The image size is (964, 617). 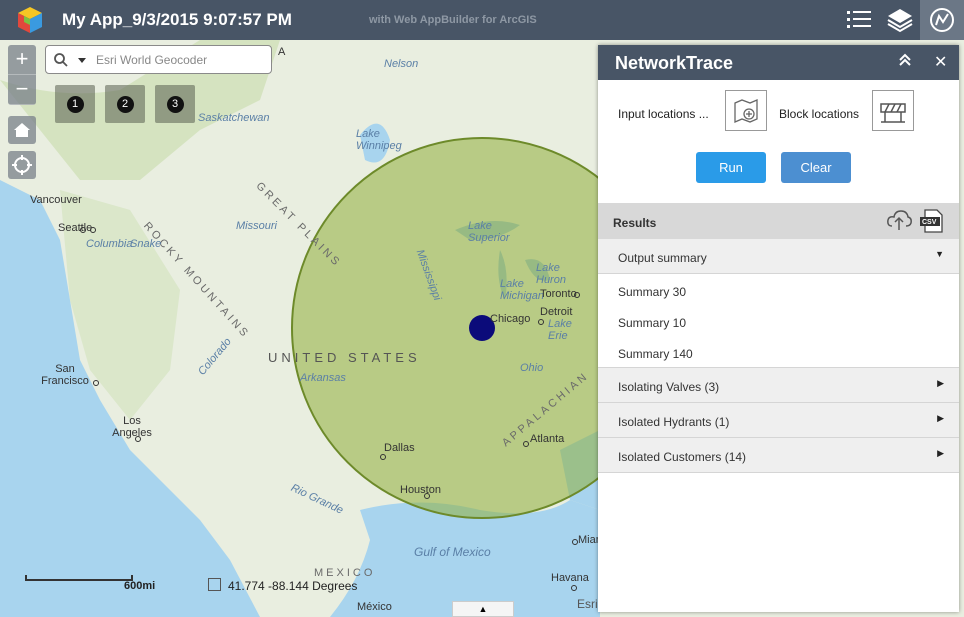 What do you see at coordinates (109, 244) in the screenshot?
I see `map-label-columbia: Columbia` at bounding box center [109, 244].